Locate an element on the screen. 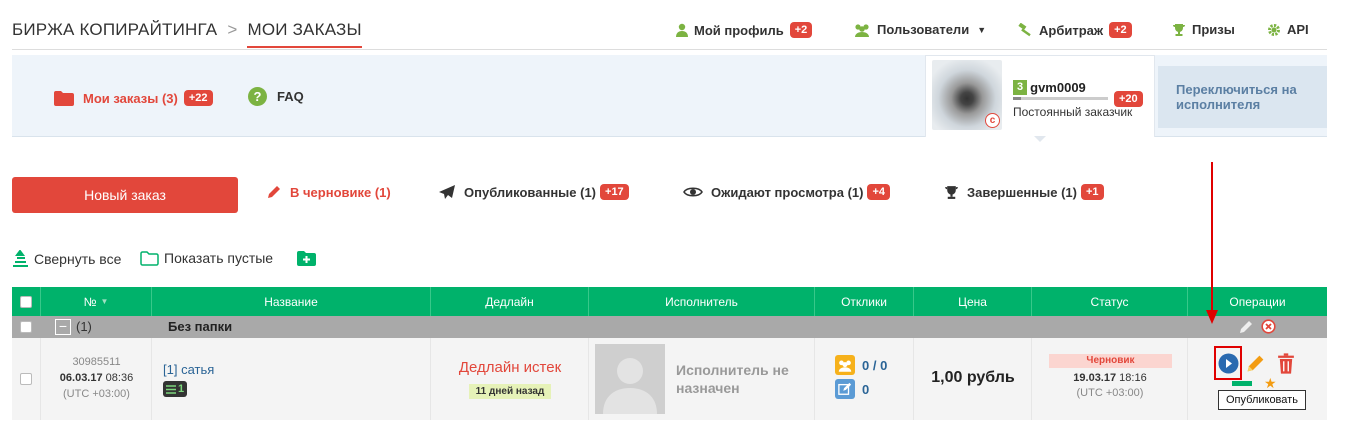  header-deadline: Дедлайн is located at coordinates (510, 301).